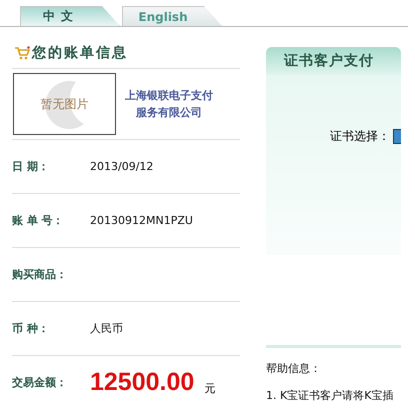 This screenshot has height=409, width=415. What do you see at coordinates (333, 61) in the screenshot?
I see `panel-title: 证书客户支付` at bounding box center [333, 61].